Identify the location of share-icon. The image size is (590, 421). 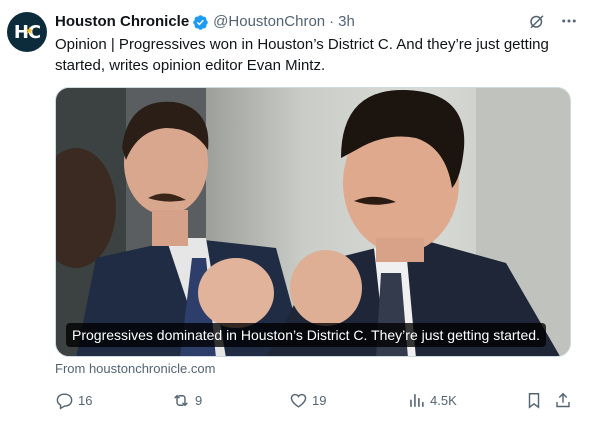
(563, 400).